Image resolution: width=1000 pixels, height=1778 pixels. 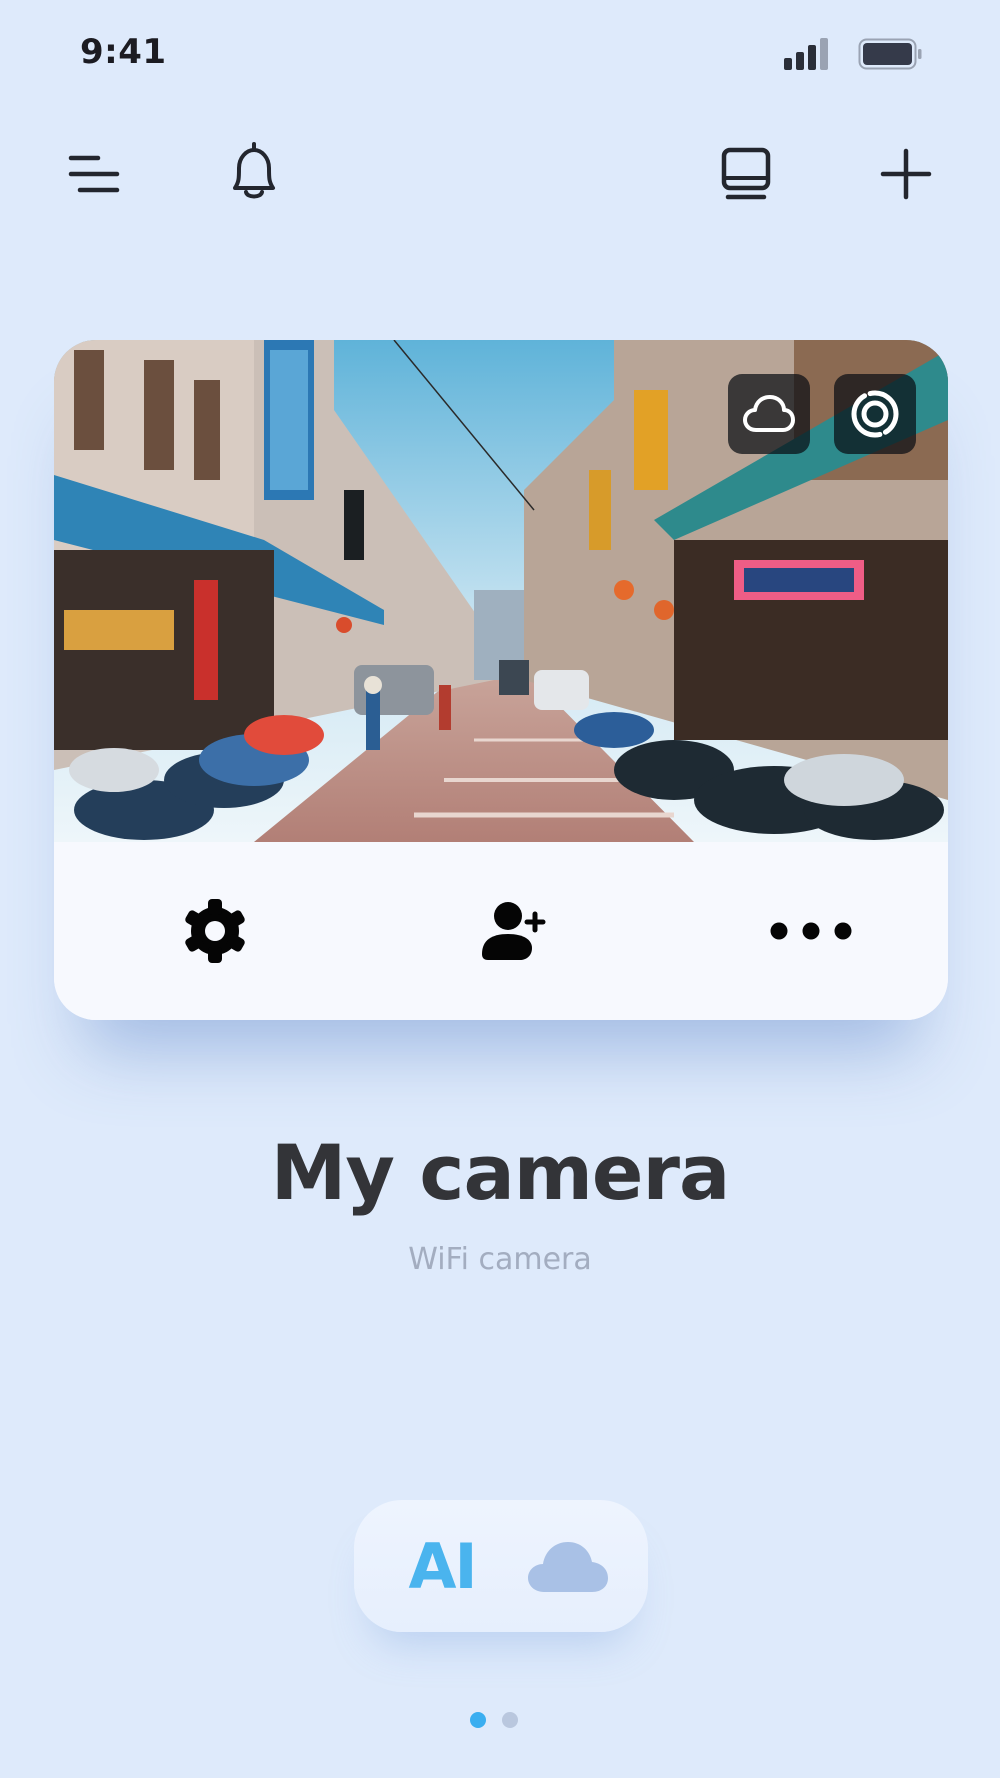 What do you see at coordinates (806, 54) in the screenshot?
I see `signal-icon` at bounding box center [806, 54].